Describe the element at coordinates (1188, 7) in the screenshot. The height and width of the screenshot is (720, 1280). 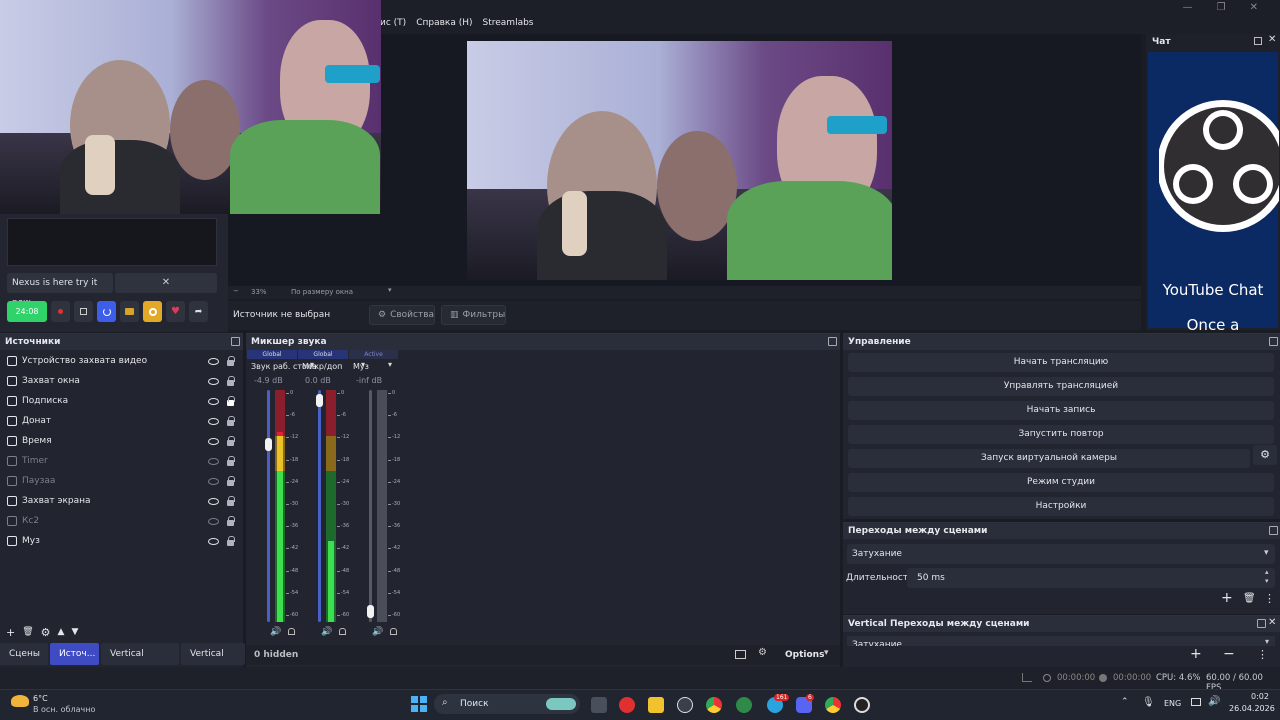
I see `minimize-button: —` at that location.